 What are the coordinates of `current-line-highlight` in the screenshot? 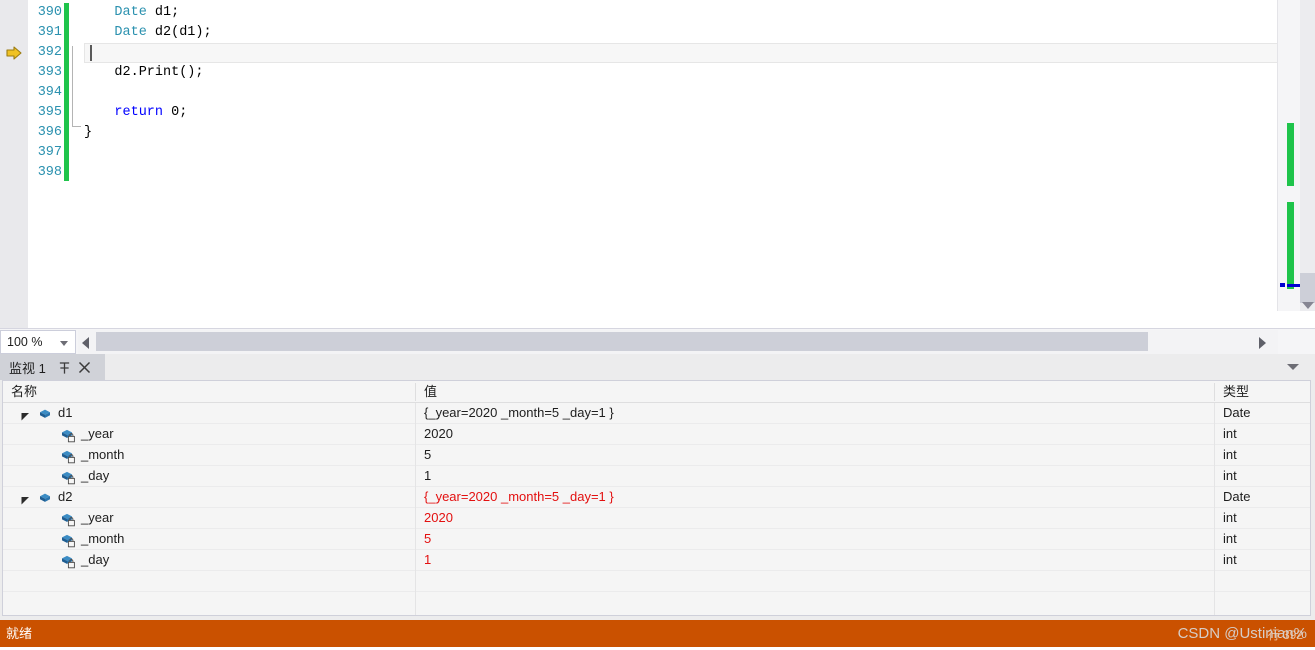 It's located at (695, 53).